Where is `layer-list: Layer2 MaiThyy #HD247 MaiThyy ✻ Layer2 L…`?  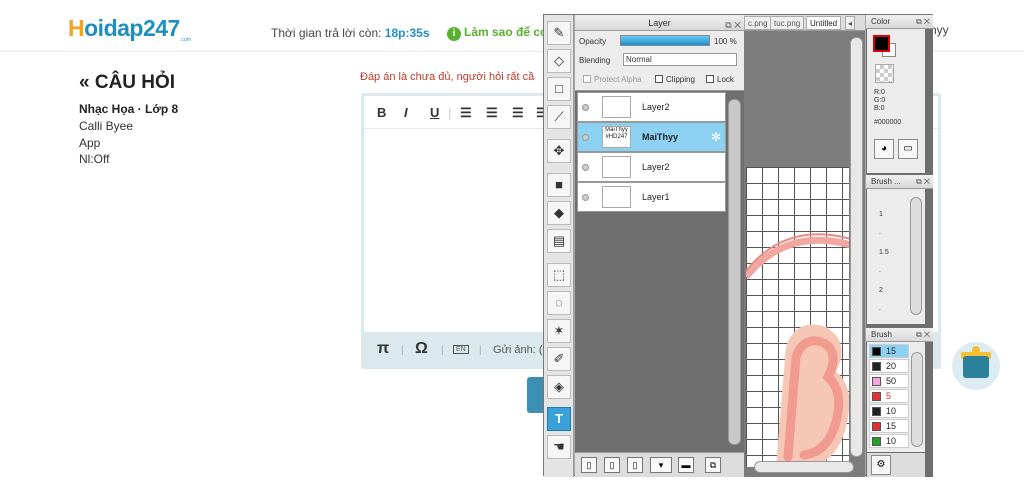
layer-list: Layer2 MaiThyy #HD247 MaiThyy ✻ Layer2 L… is located at coordinates (651, 152).